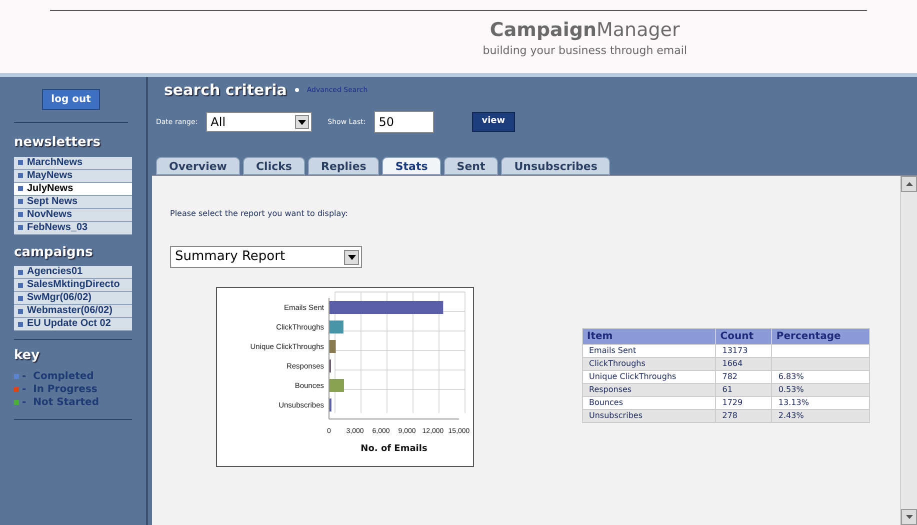  Describe the element at coordinates (73, 272) in the screenshot. I see `sidebar-item: Agencies01` at that location.